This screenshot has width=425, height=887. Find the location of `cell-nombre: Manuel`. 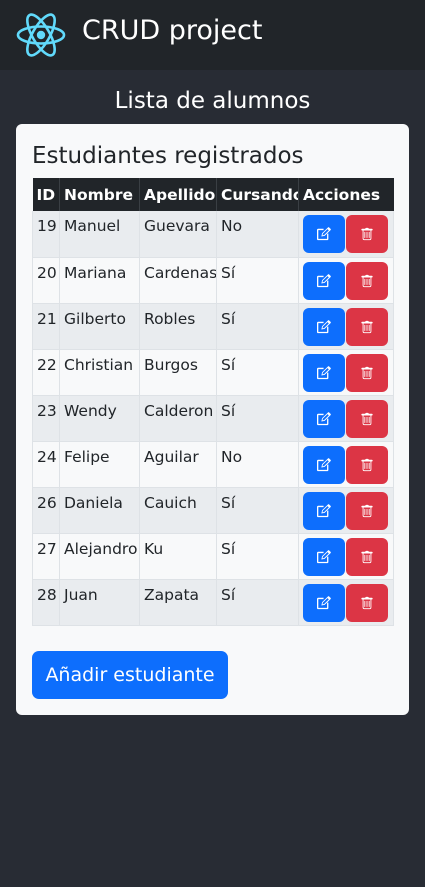

cell-nombre: Manuel is located at coordinates (99, 234).